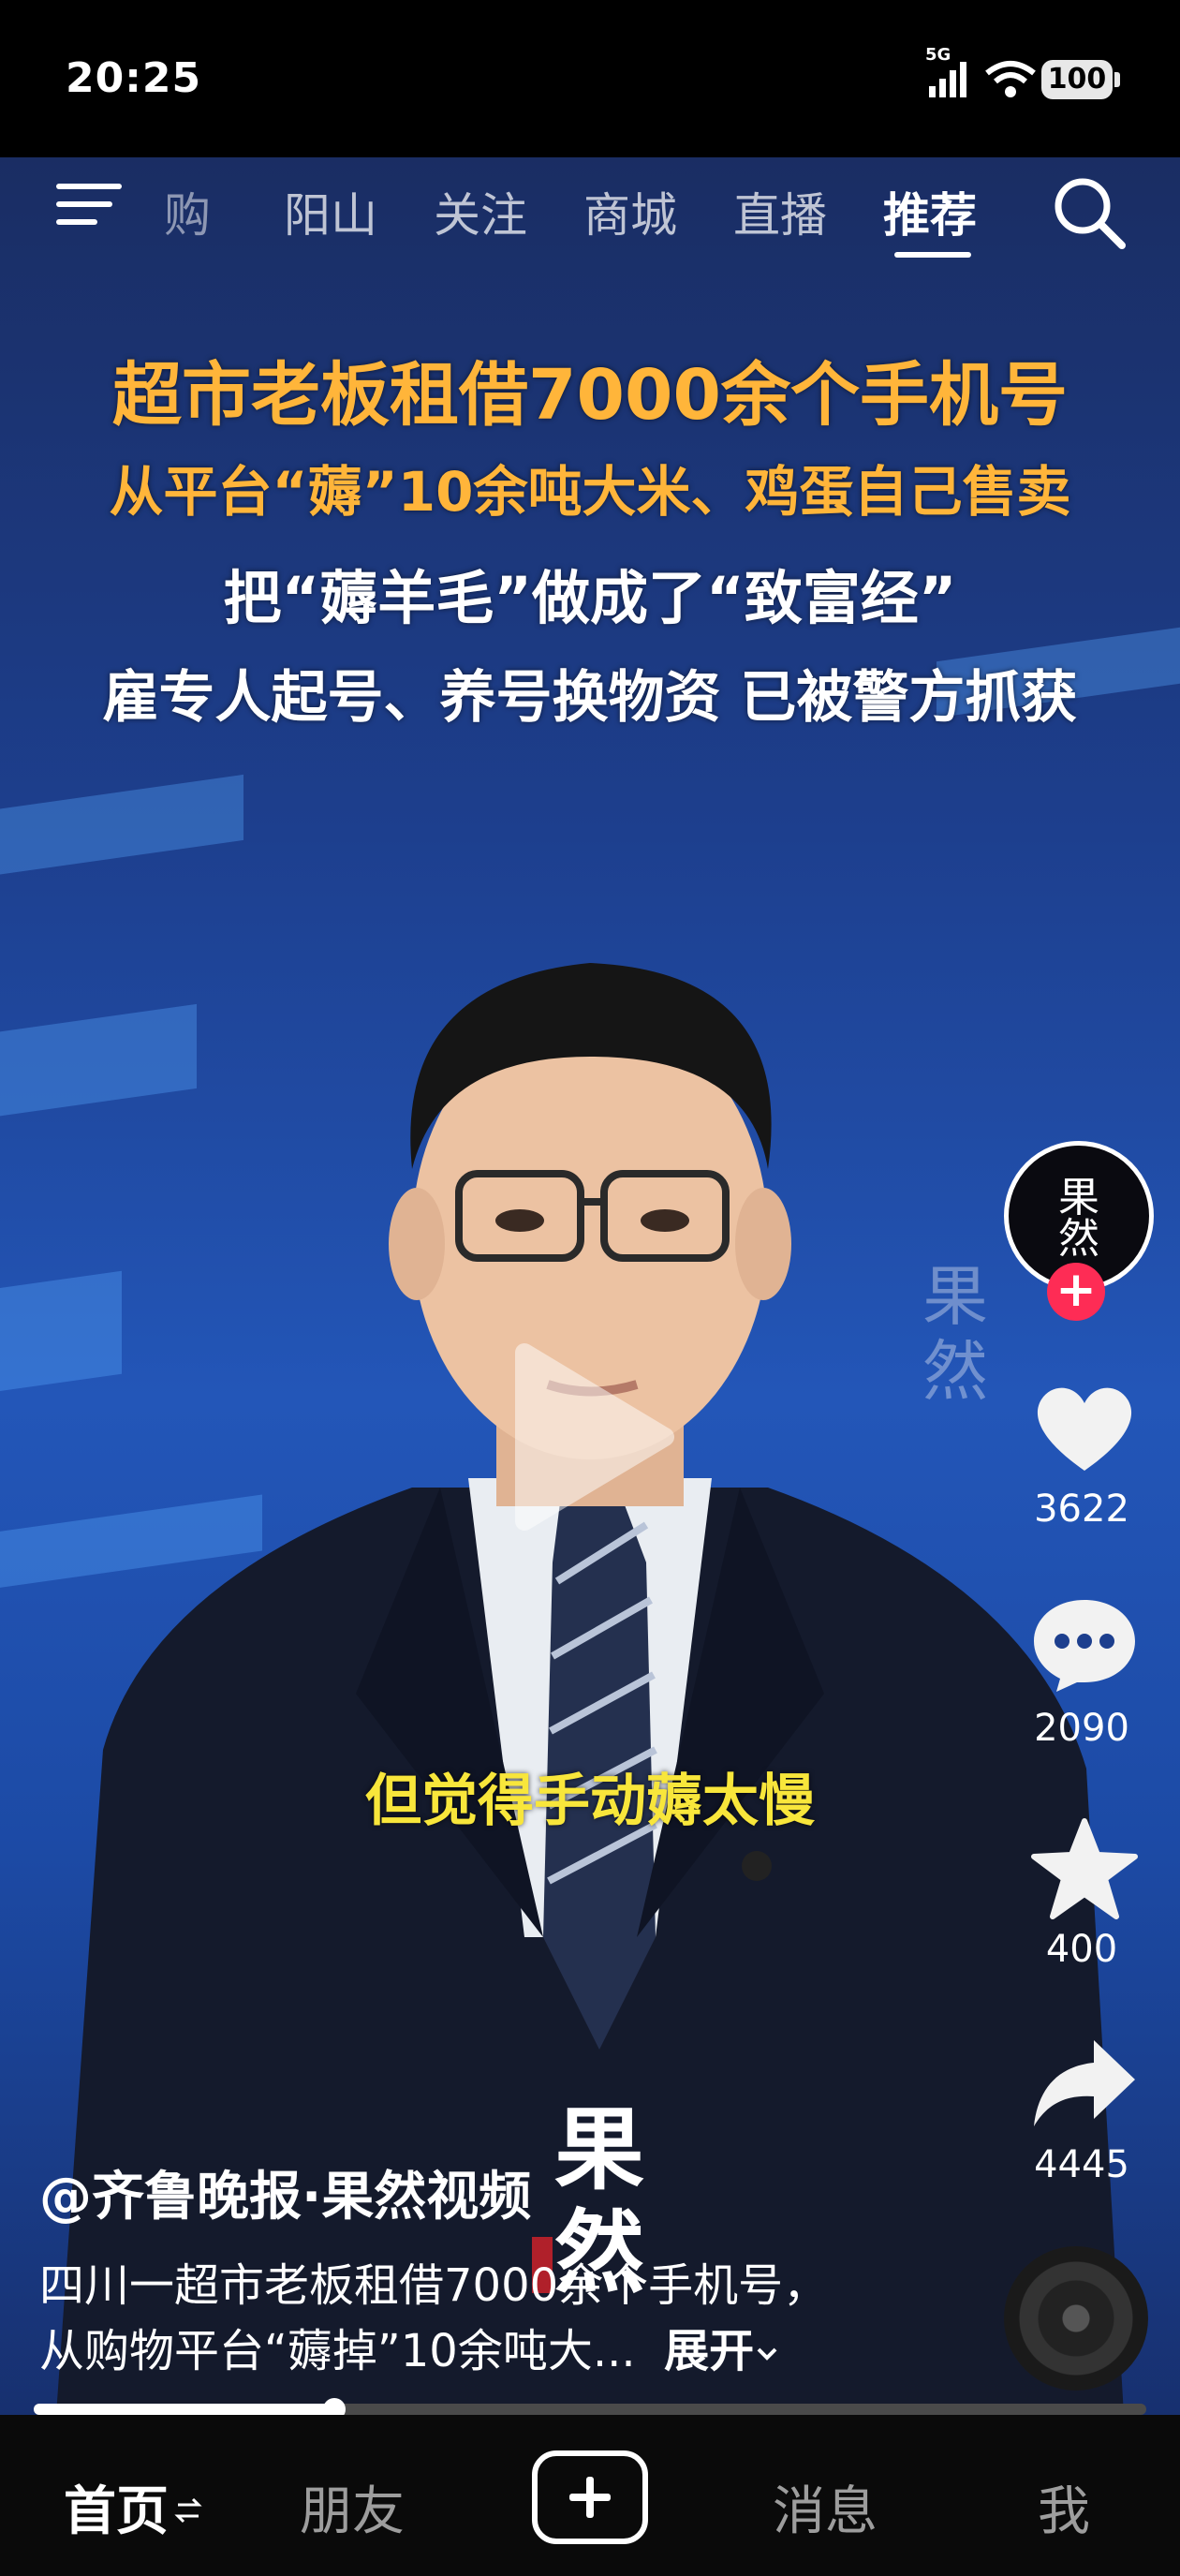 This screenshot has width=1180, height=2576. Describe the element at coordinates (1076, 2318) in the screenshot. I see `music-disc-icon` at that location.